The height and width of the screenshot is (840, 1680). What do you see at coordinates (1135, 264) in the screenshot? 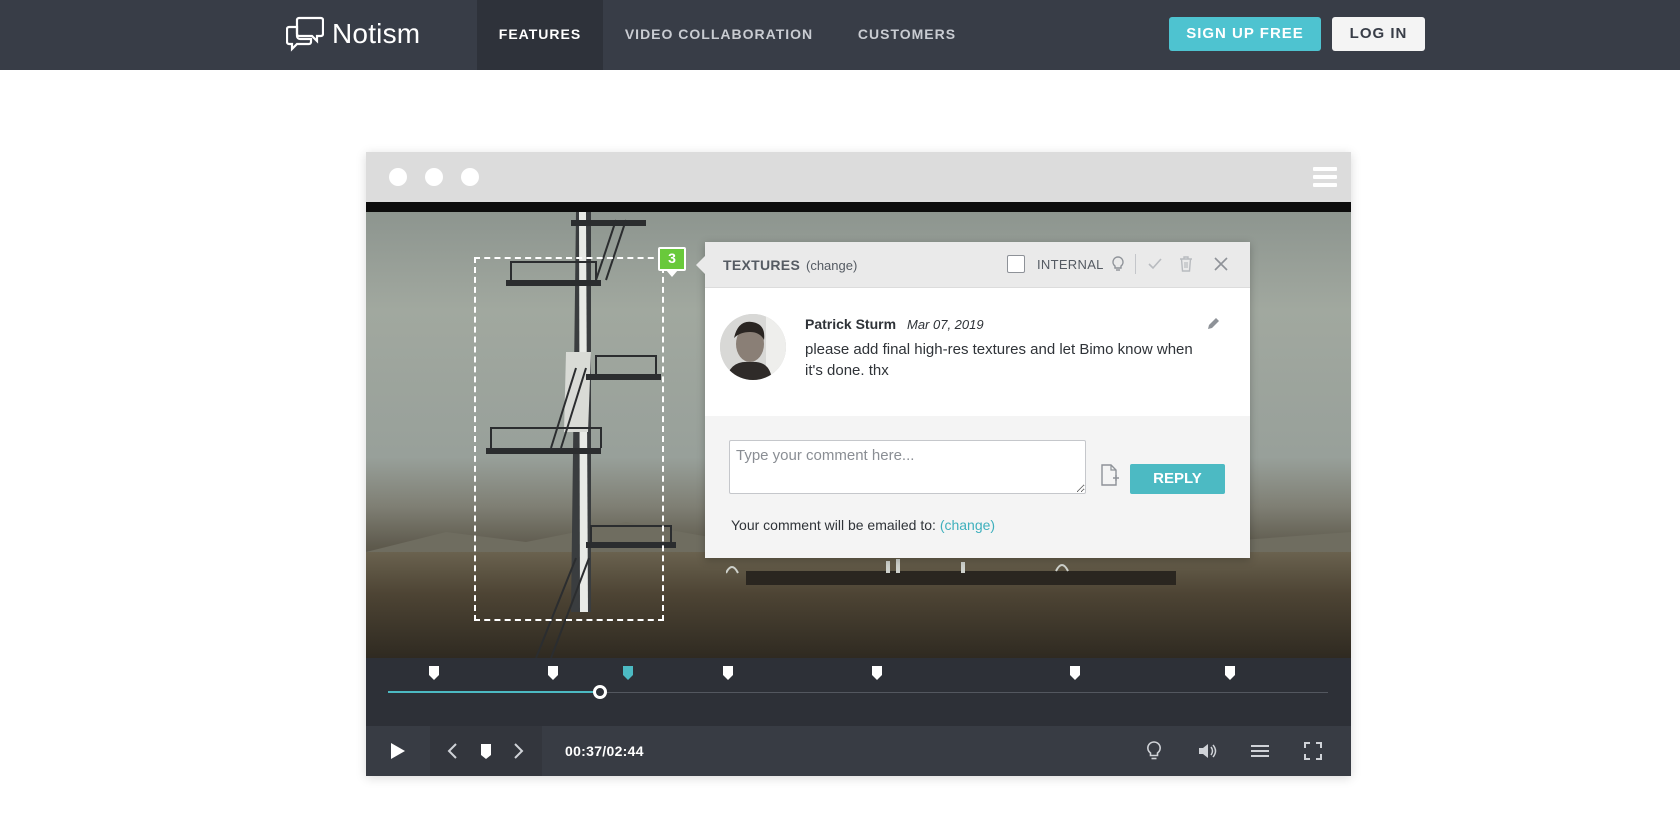
I see `header-separator` at bounding box center [1135, 264].